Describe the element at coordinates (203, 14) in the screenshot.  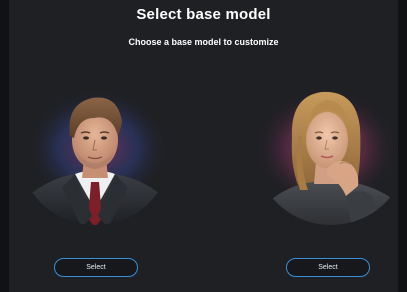
I see `page-title: Select base model` at that location.